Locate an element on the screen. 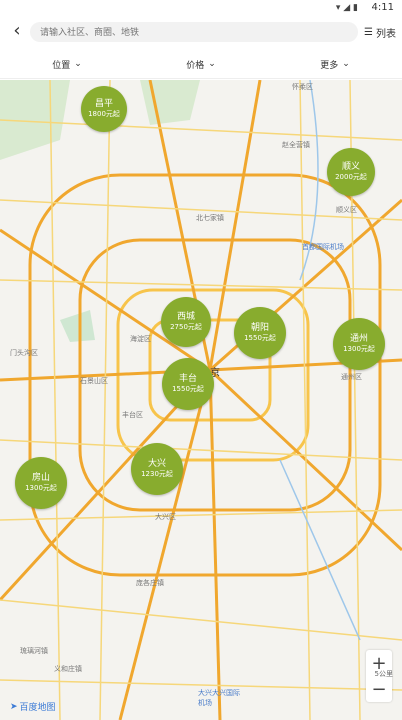 Image resolution: width=402 pixels, height=720 pixels. map-branding-text: 百度地图 is located at coordinates (37, 708).